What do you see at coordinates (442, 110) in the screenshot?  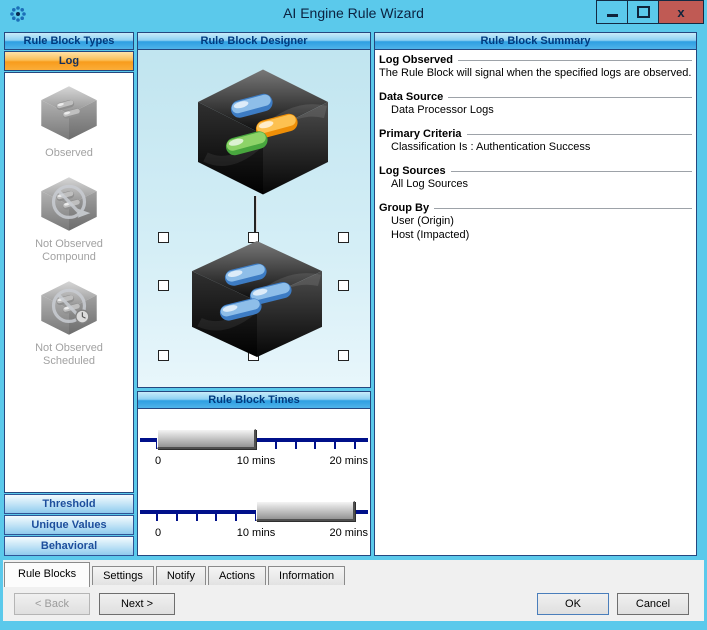 I see `section-text: Data Processor Logs` at bounding box center [442, 110].